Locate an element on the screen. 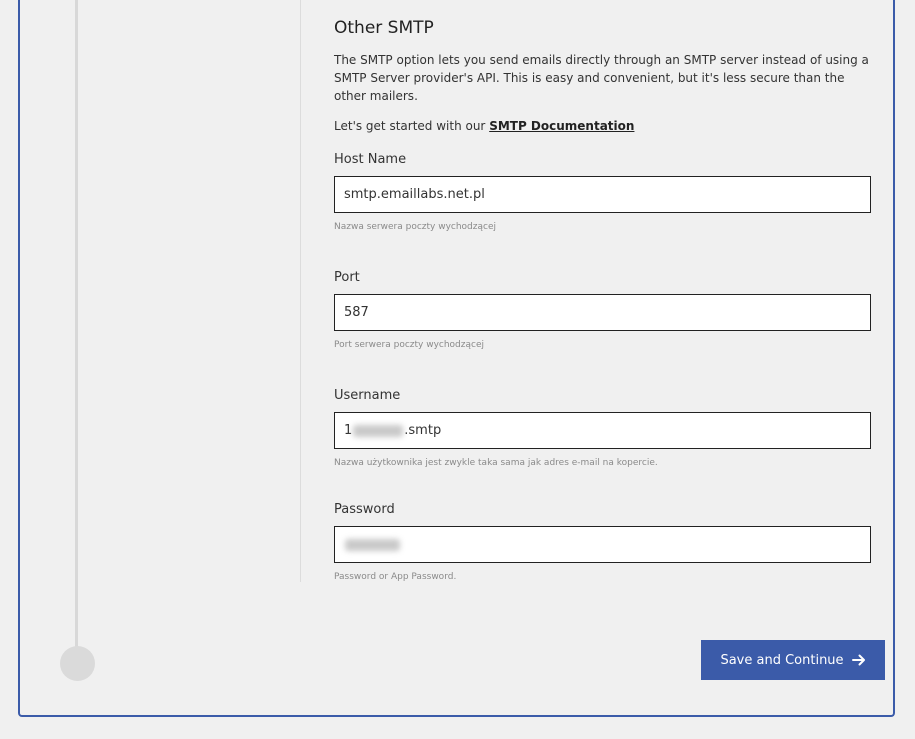  smtp-documentation-link: SMTP Documentation is located at coordinates (561, 126).